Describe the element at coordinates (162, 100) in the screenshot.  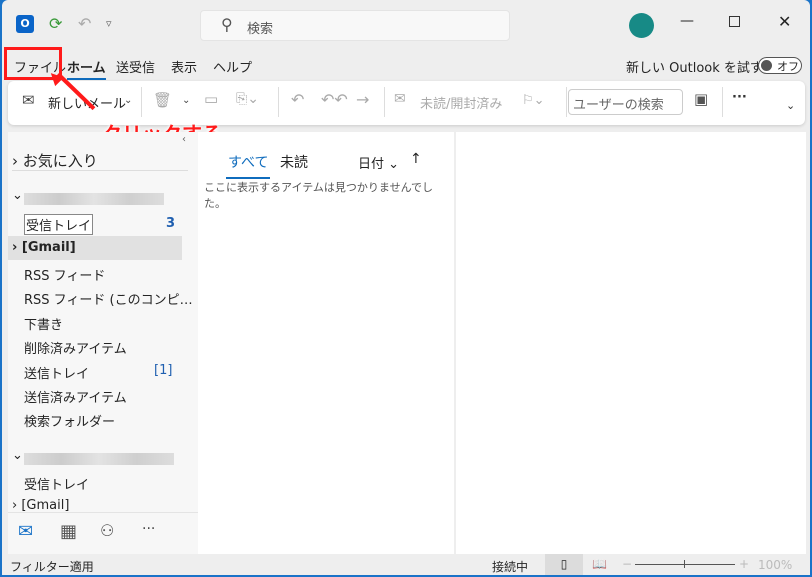
I see `delete-icon: 🗑` at that location.